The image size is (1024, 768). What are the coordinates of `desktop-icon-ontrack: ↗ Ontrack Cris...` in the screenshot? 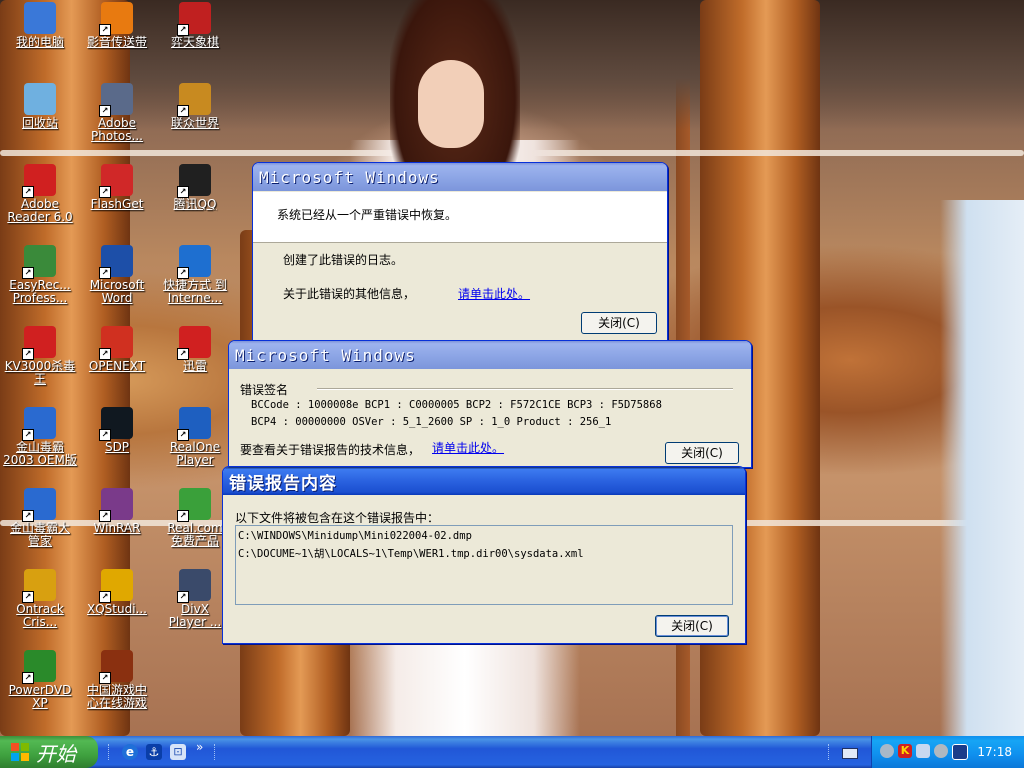 It's located at (40, 599).